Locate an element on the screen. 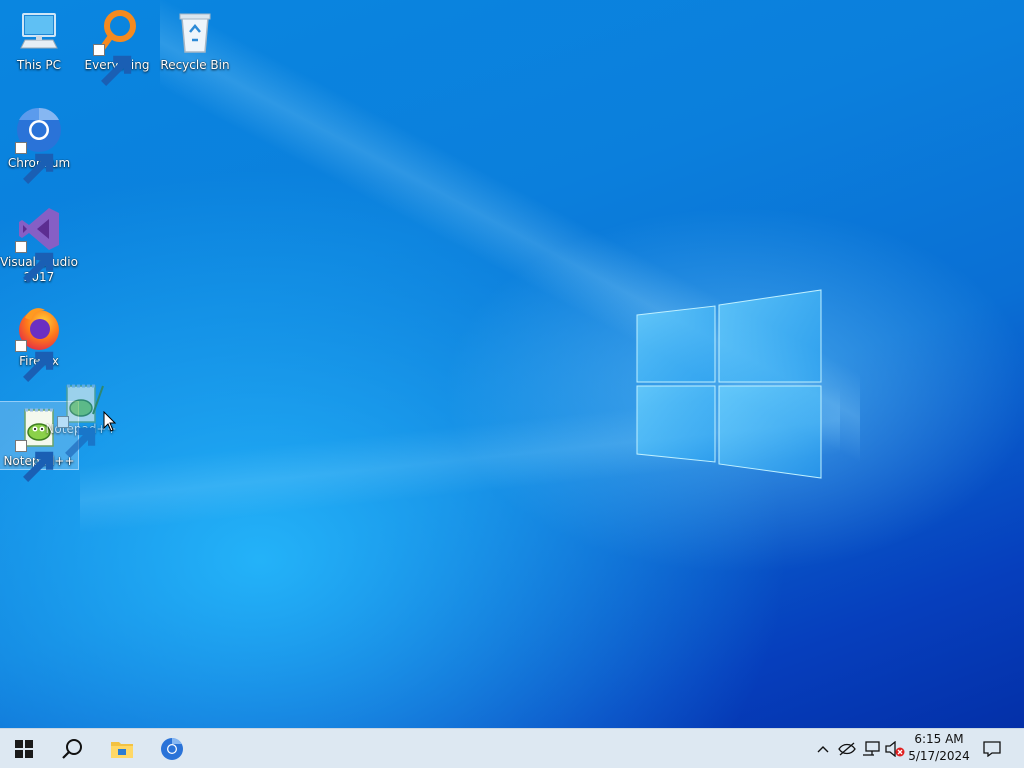  show-hidden-icons-button is located at coordinates (823, 748).